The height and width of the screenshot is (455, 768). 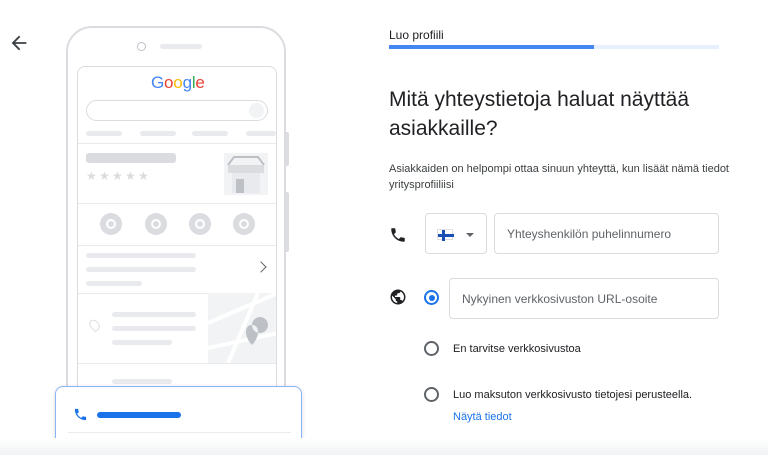 What do you see at coordinates (431, 348) in the screenshot?
I see `radio-no-website` at bounding box center [431, 348].